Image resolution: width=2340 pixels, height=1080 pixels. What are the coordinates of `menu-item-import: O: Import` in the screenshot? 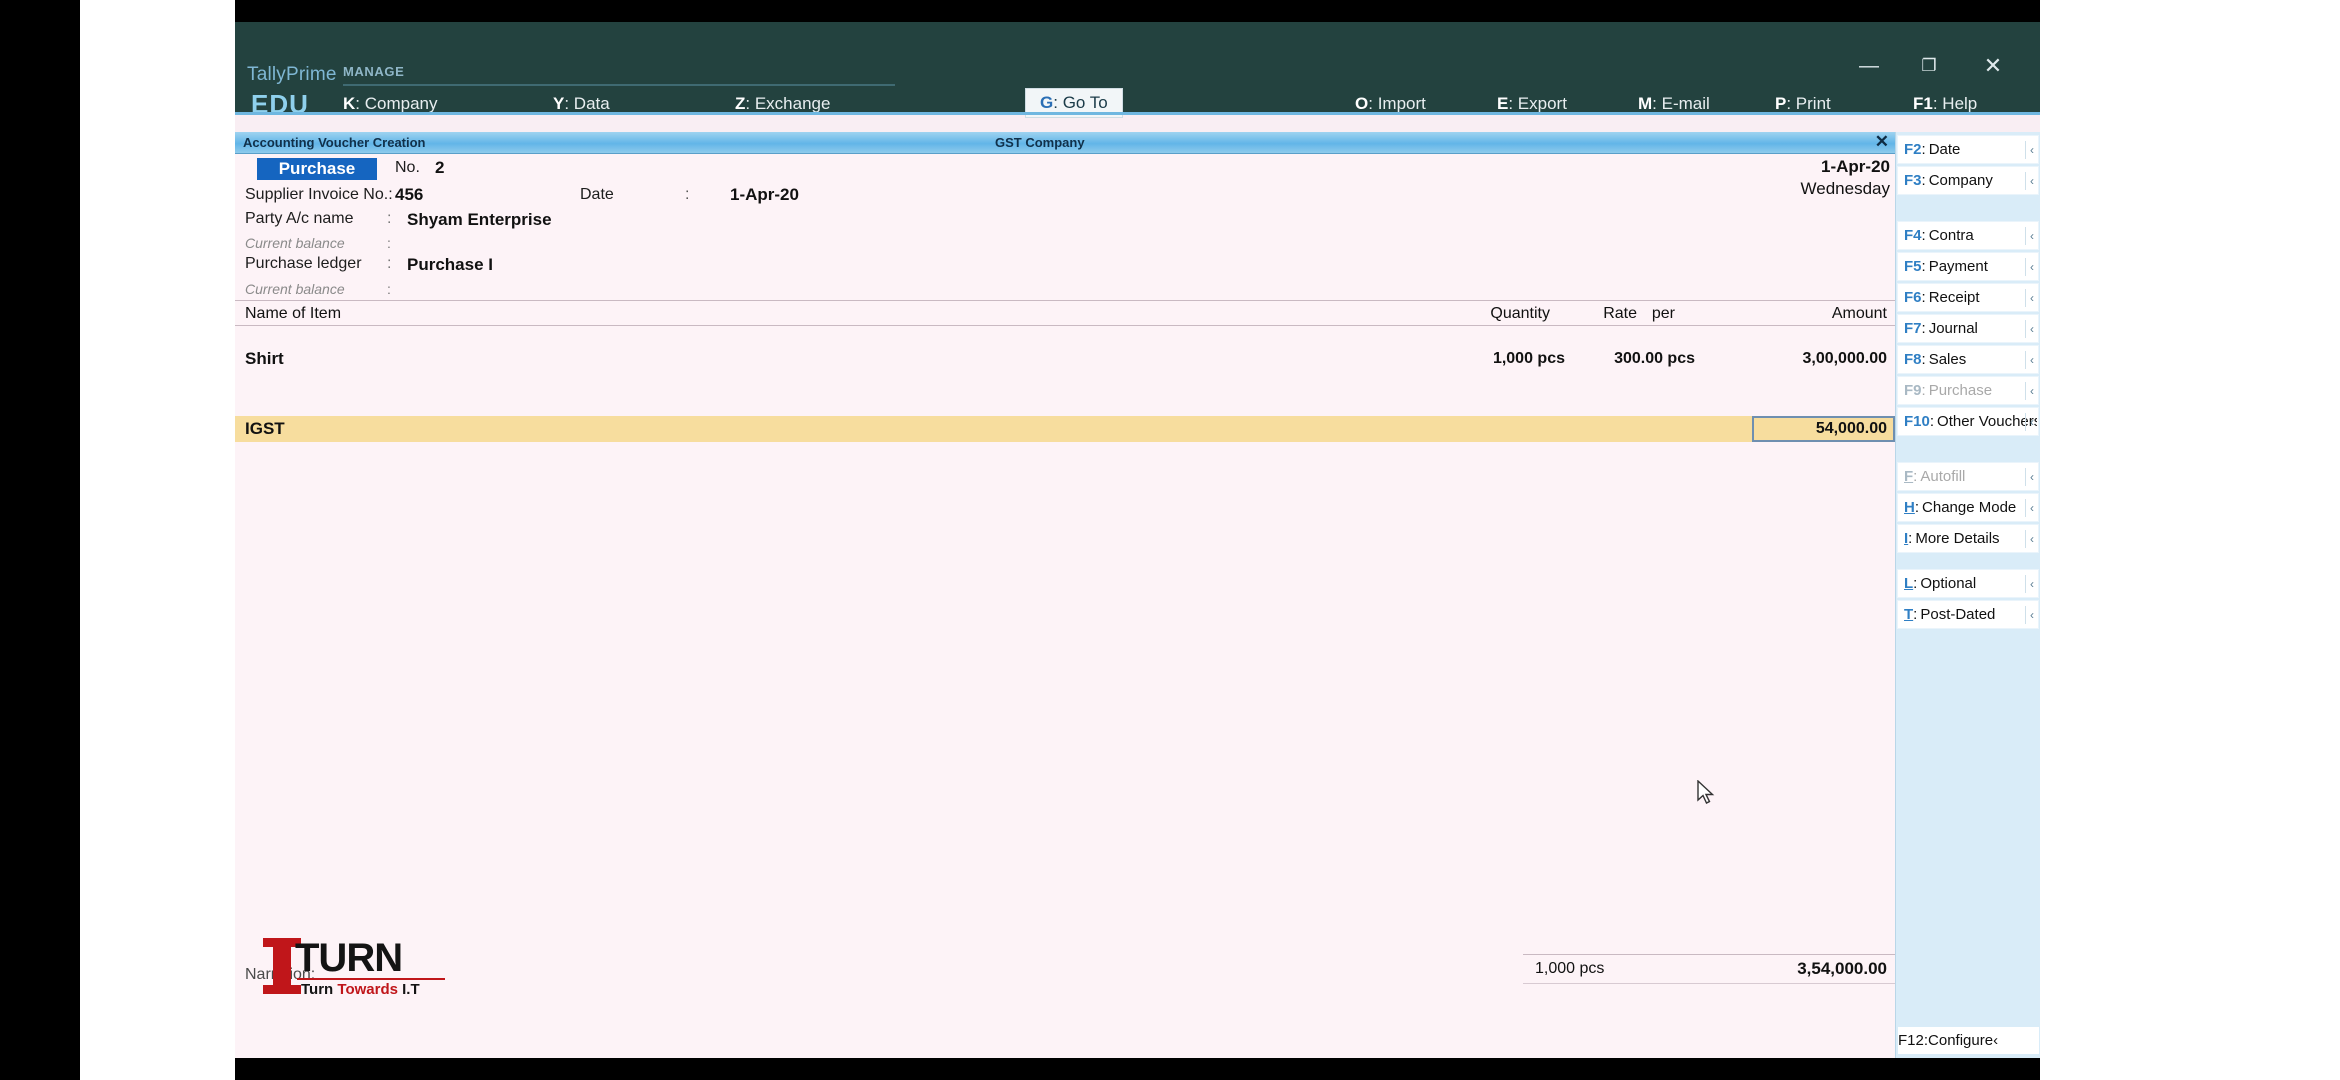 It's located at (1390, 104).